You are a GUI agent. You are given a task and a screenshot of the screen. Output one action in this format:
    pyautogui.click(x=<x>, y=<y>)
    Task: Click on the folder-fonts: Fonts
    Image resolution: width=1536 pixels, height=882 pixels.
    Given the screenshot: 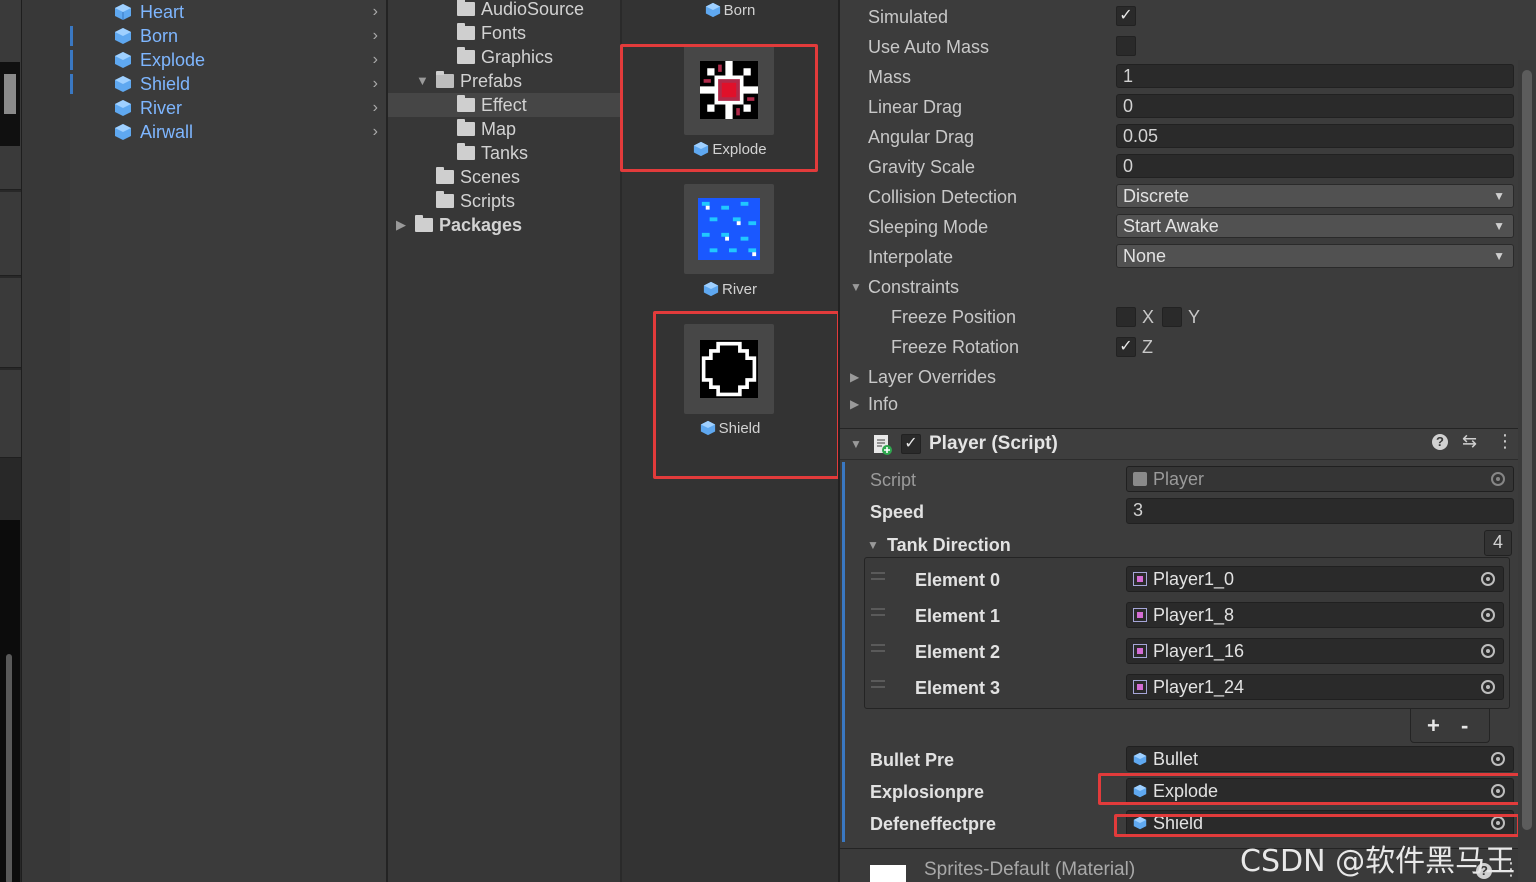 What is the action you would take?
    pyautogui.click(x=504, y=33)
    